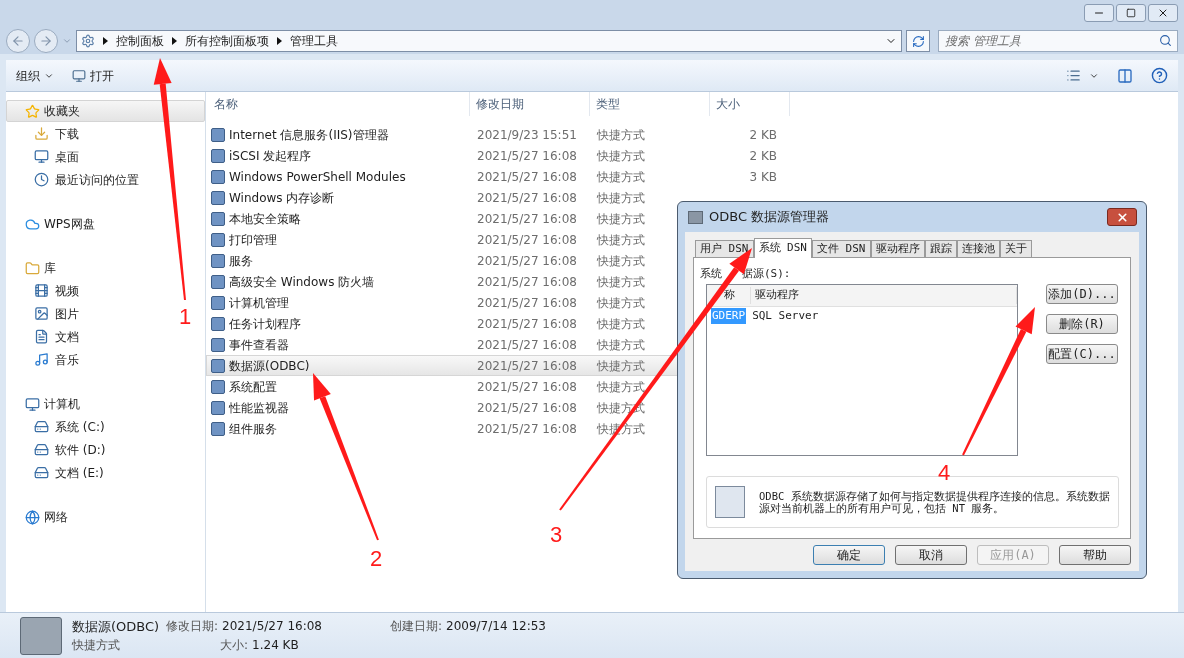  I want to click on sidebar-item: 桌面, so click(56, 156).